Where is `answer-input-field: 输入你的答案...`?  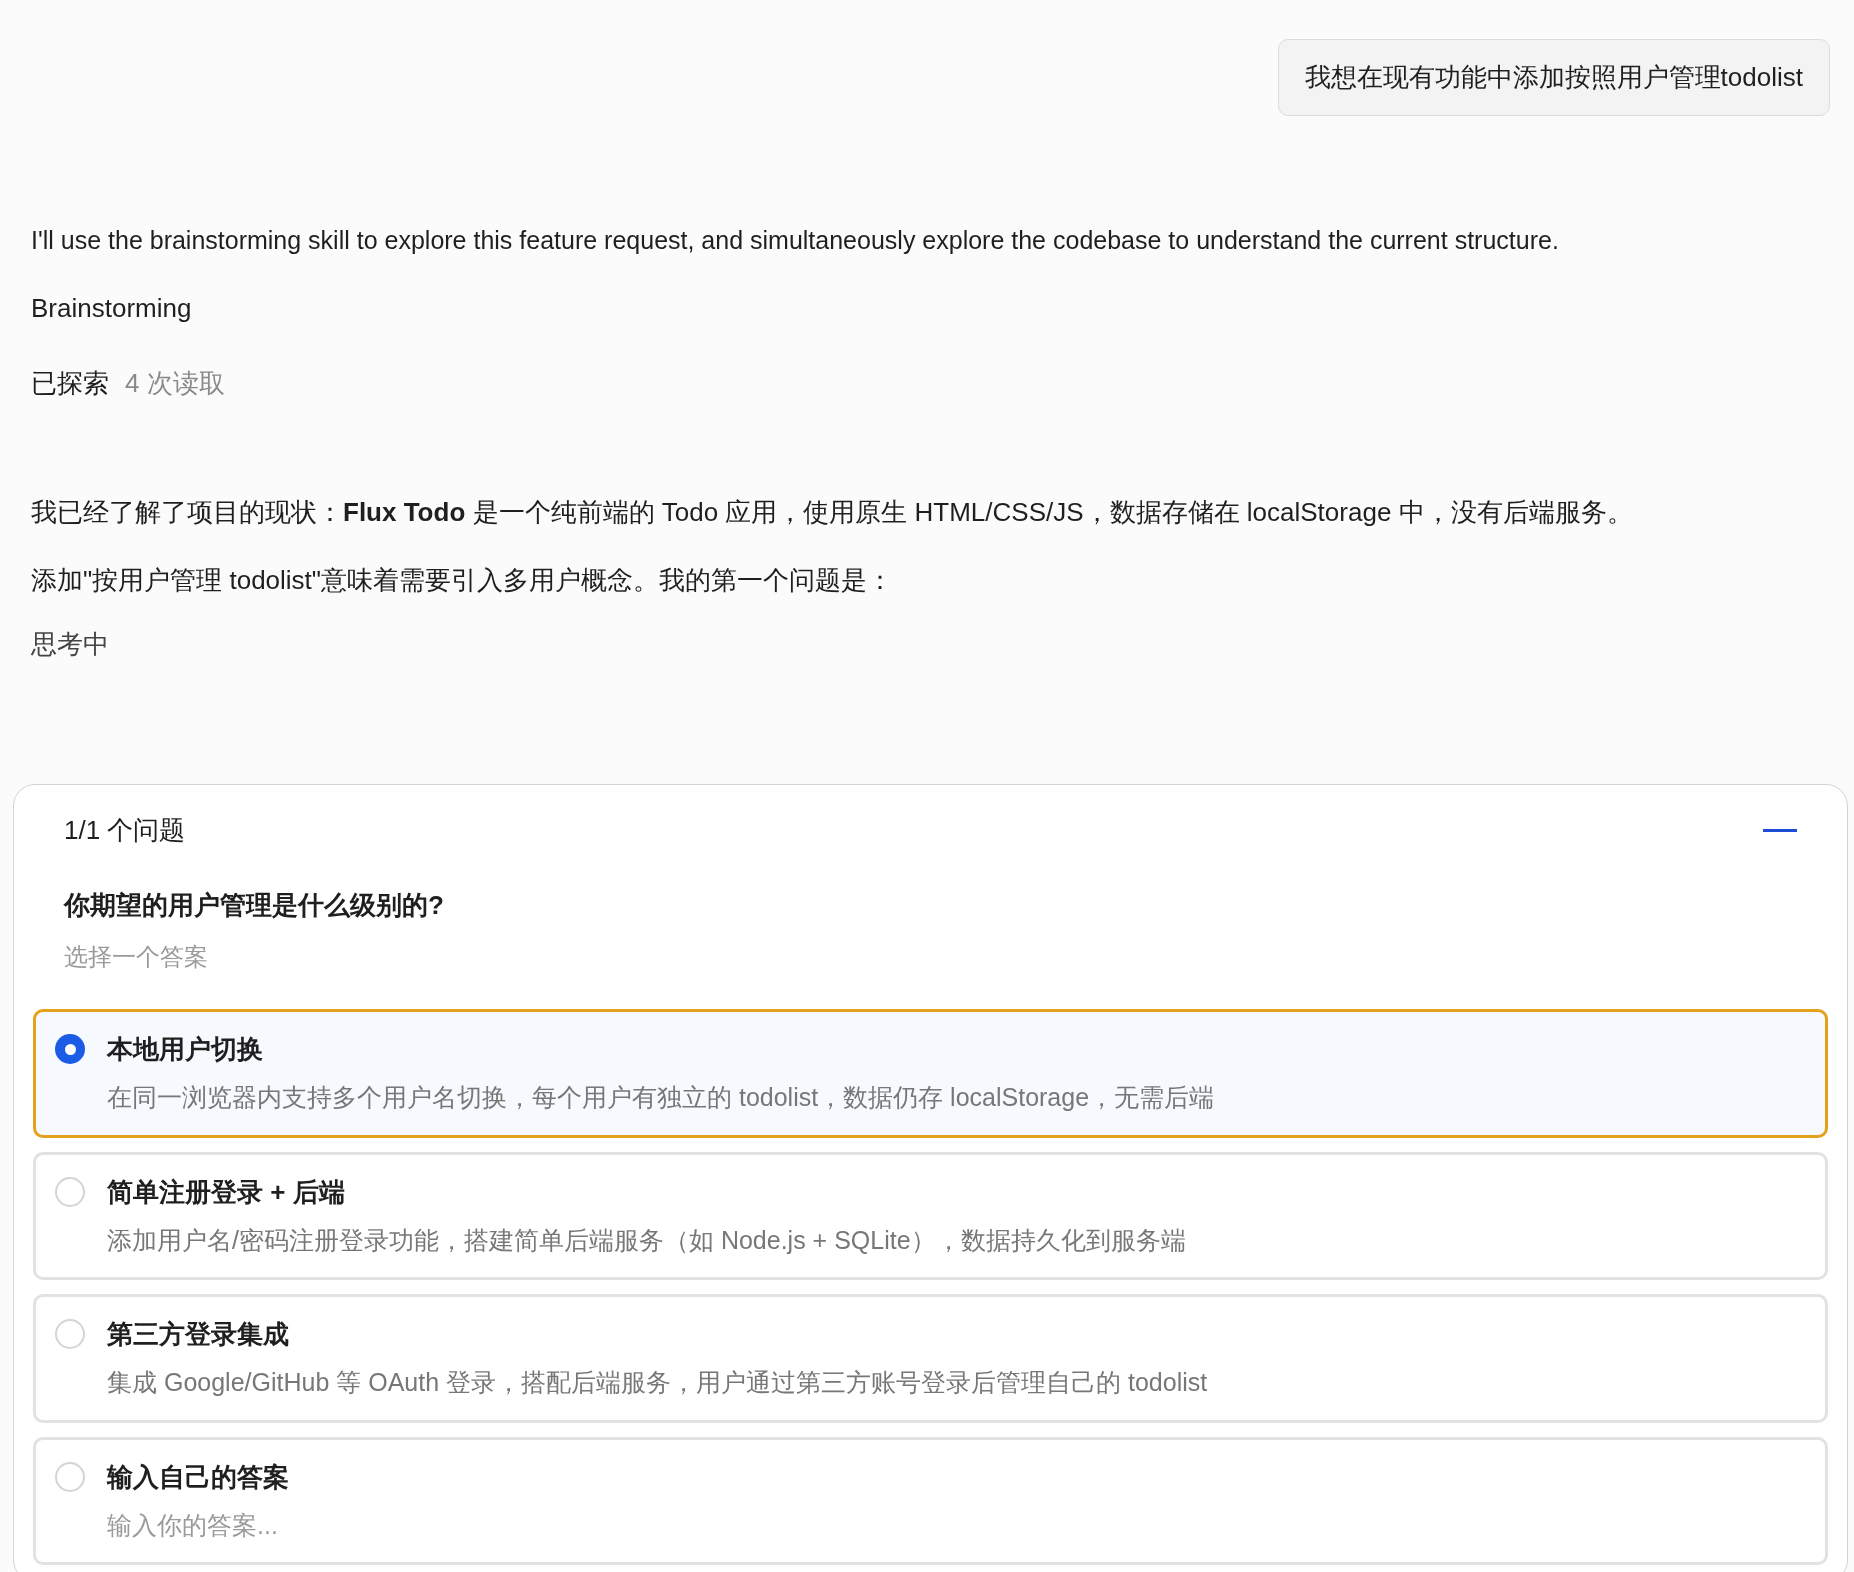 answer-input-field: 输入你的答案... is located at coordinates (956, 1525).